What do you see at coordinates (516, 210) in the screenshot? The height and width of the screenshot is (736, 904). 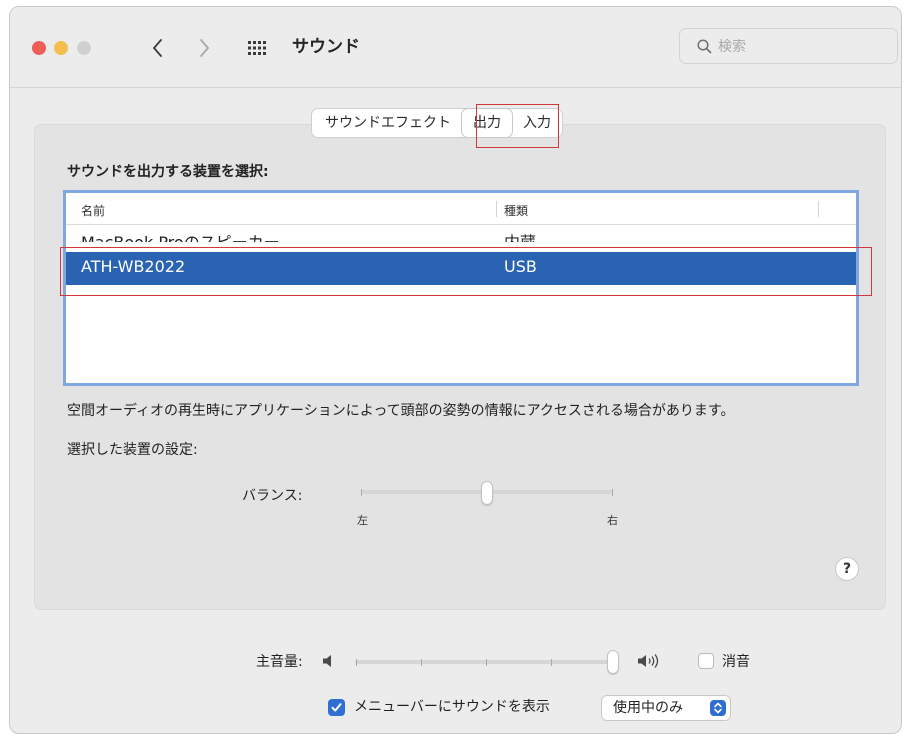 I see `column-header-type: 種類` at bounding box center [516, 210].